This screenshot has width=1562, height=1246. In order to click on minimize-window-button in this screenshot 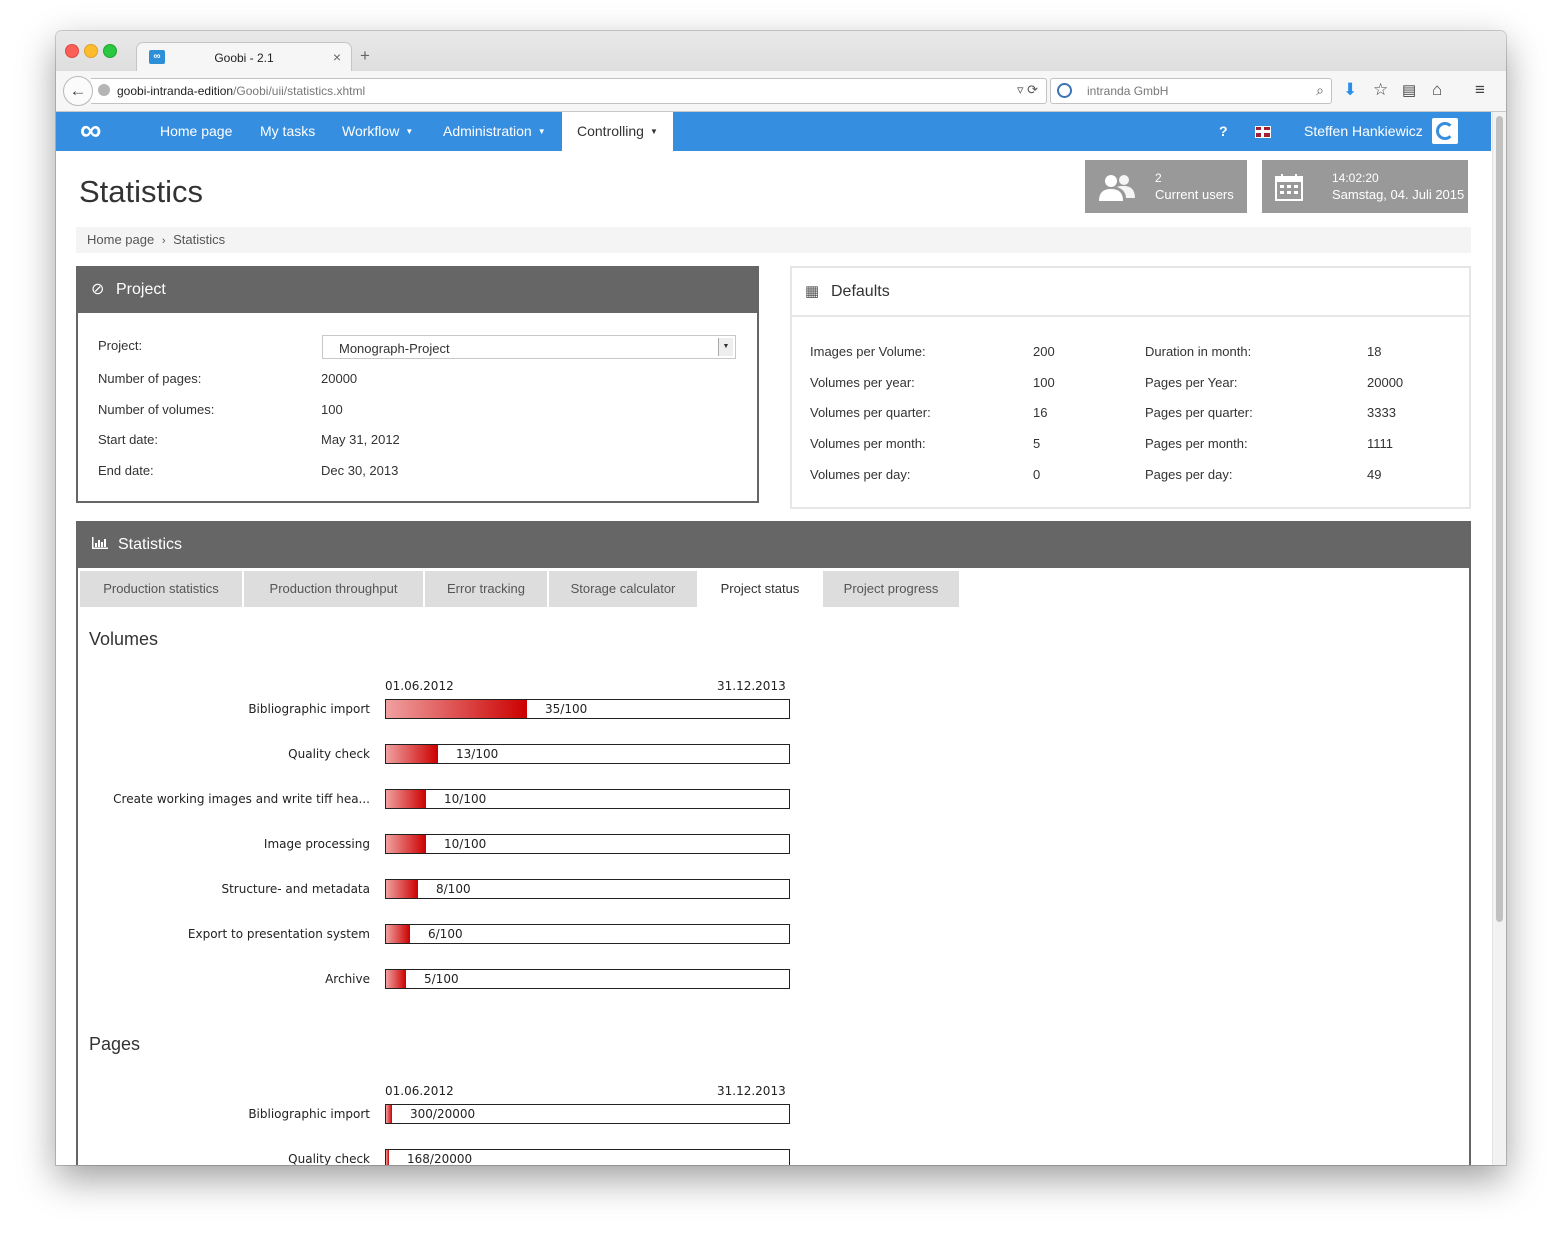, I will do `click(91, 51)`.